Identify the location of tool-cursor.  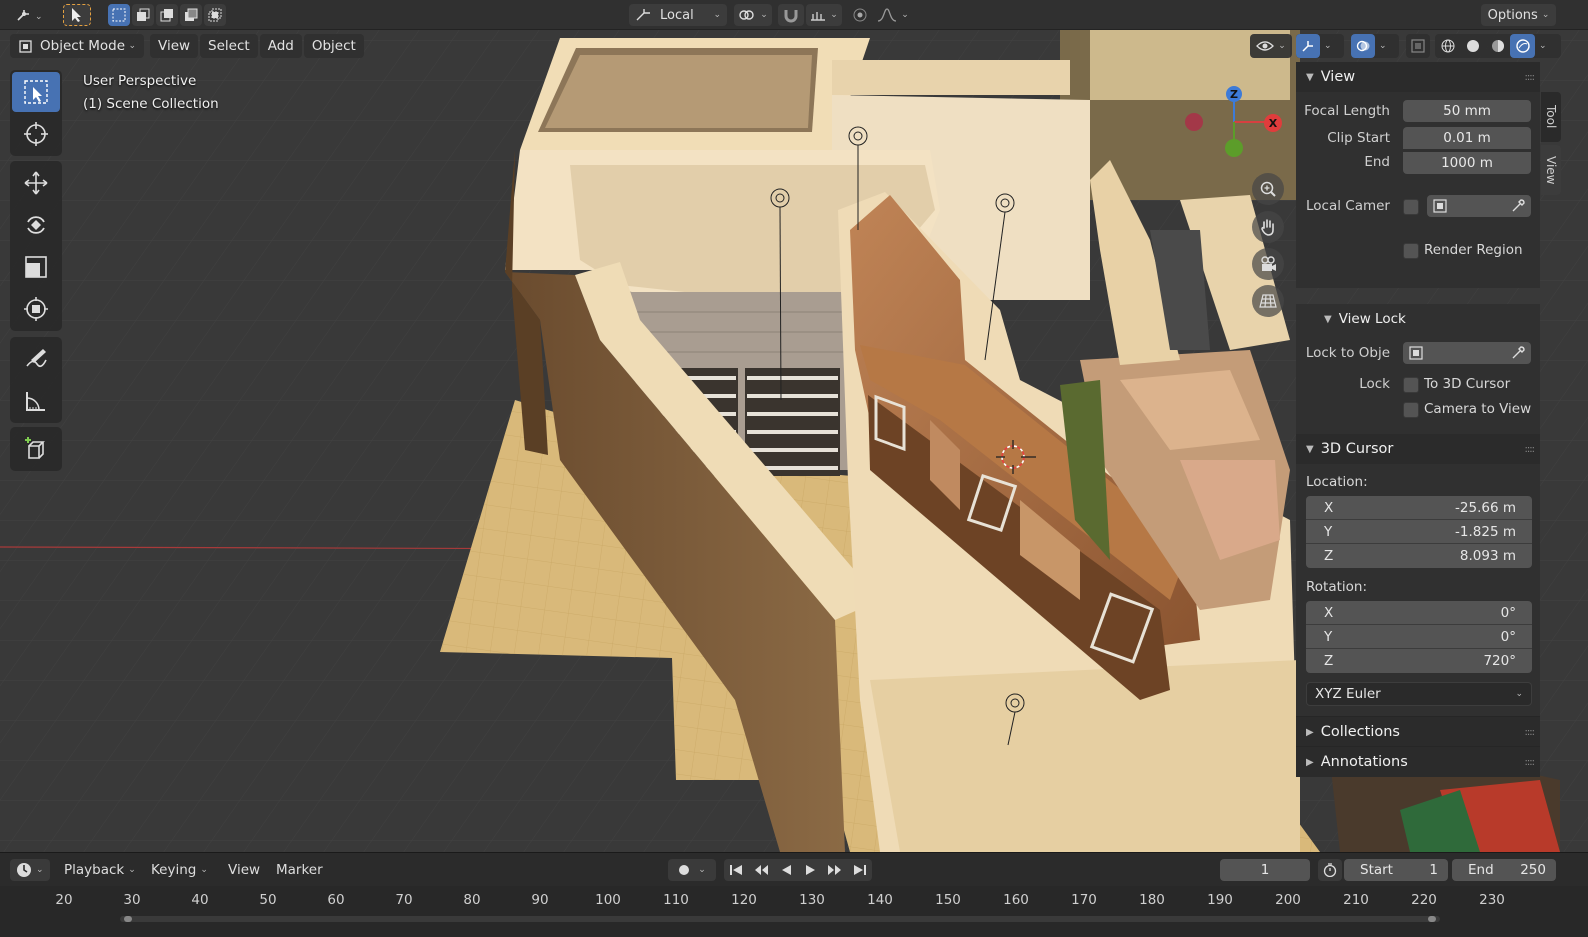
(36, 134).